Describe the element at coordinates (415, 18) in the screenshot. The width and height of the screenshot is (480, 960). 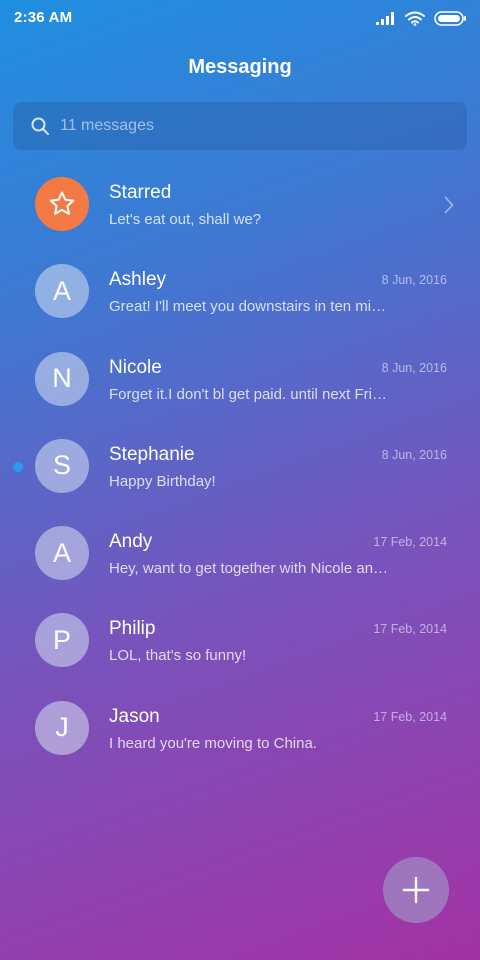
I see `wifi-icon` at that location.